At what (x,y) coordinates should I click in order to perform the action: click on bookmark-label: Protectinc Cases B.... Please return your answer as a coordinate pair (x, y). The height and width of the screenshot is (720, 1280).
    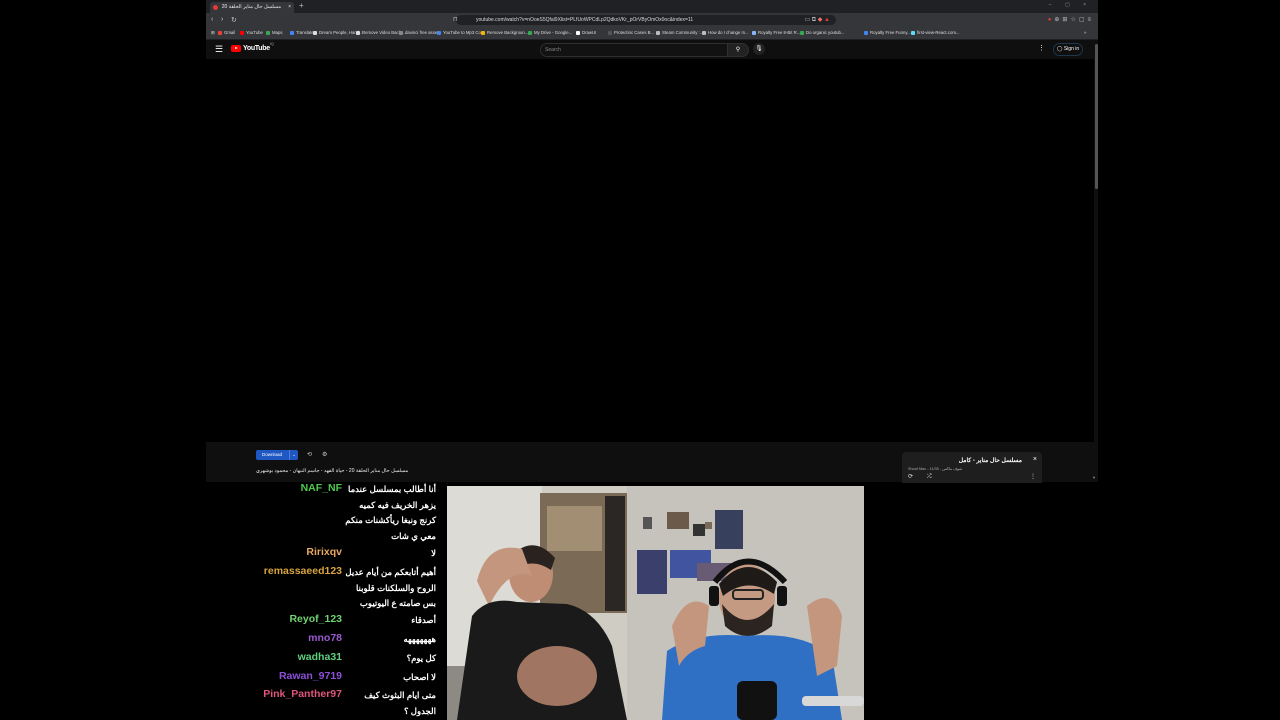
    Looking at the image, I should click on (634, 32).